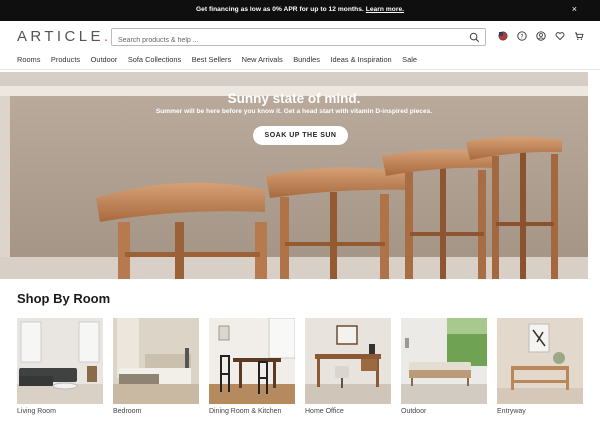 This screenshot has height=439, width=600. What do you see at coordinates (104, 59) in the screenshot?
I see `nav-item-outdoor: Outdoor` at bounding box center [104, 59].